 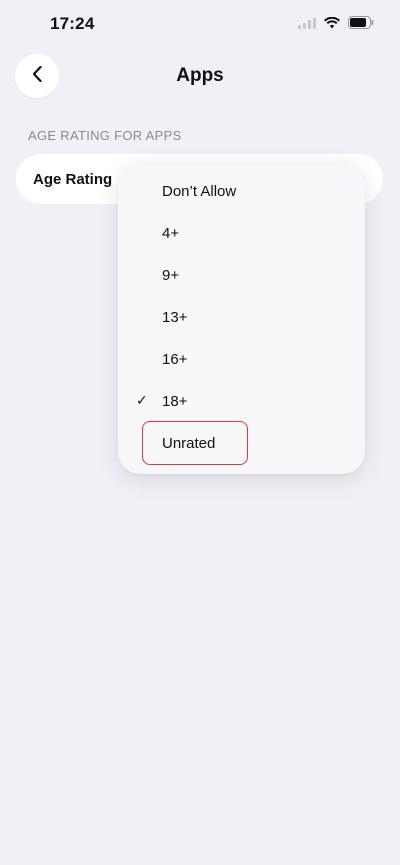 I want to click on signal-icon, so click(x=307, y=23).